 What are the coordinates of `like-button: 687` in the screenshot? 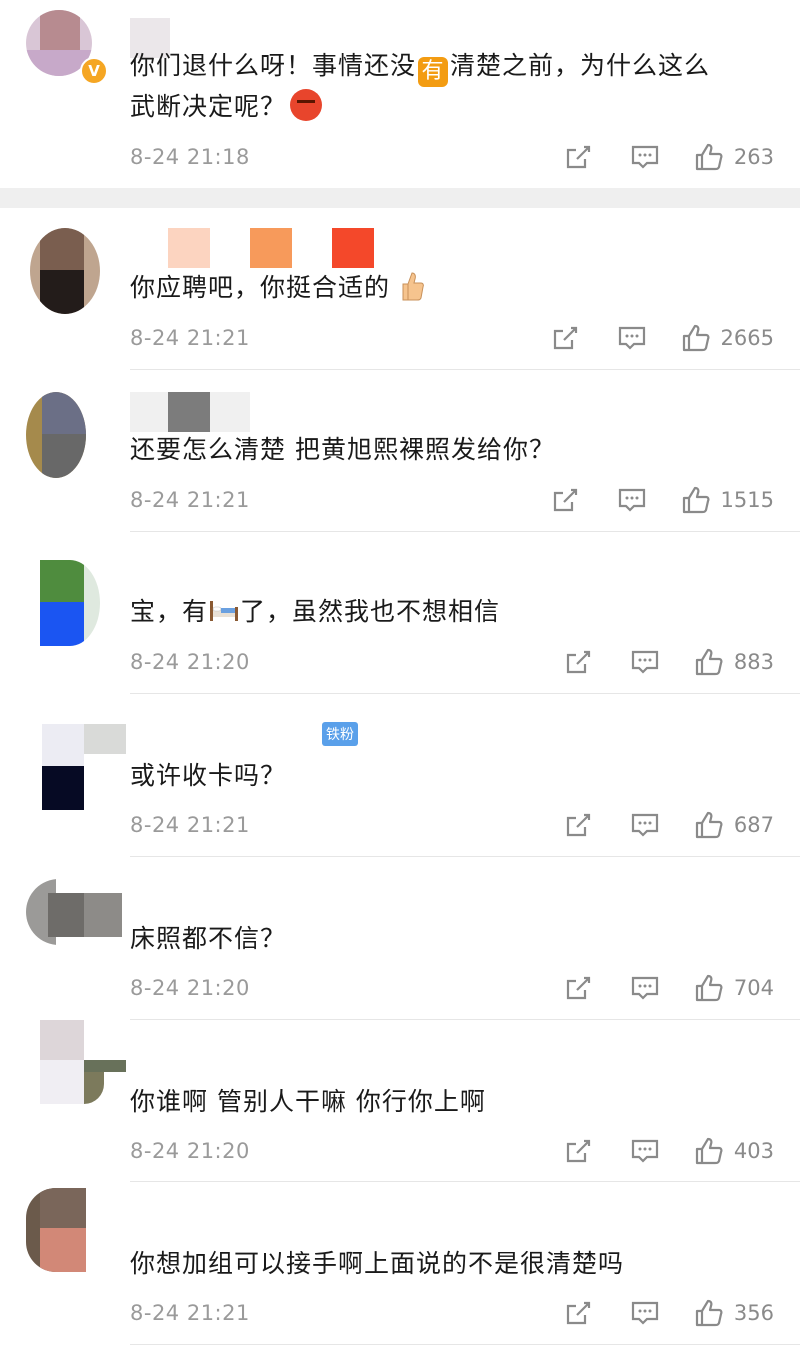 It's located at (734, 825).